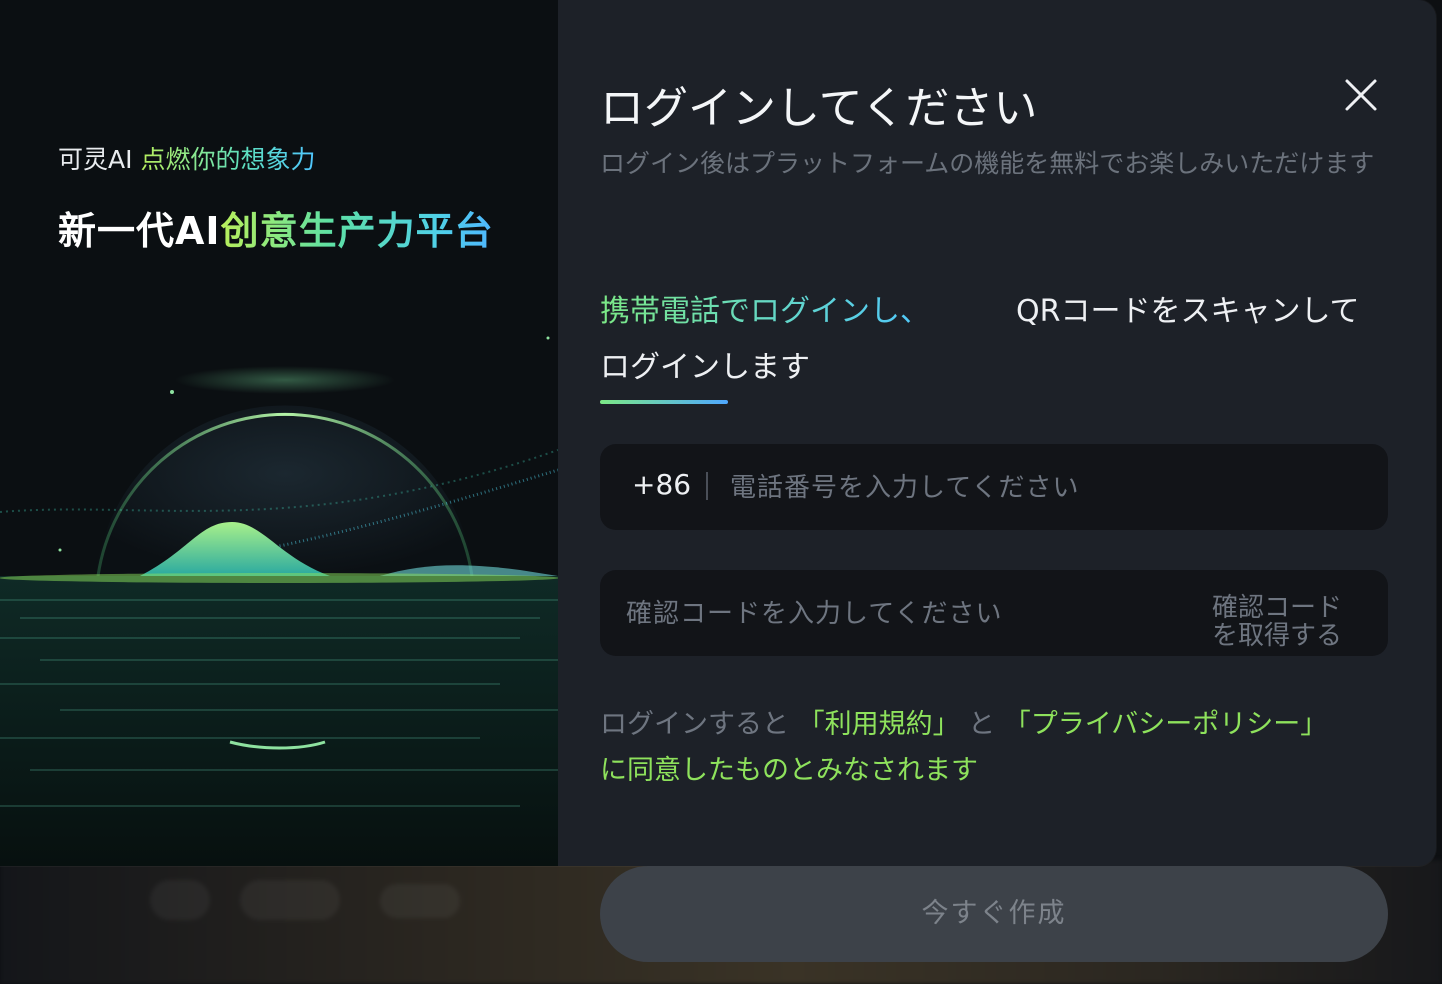 This screenshot has width=1442, height=984. I want to click on tab-qr-login: QRコードをスキャンして, so click(1188, 308).